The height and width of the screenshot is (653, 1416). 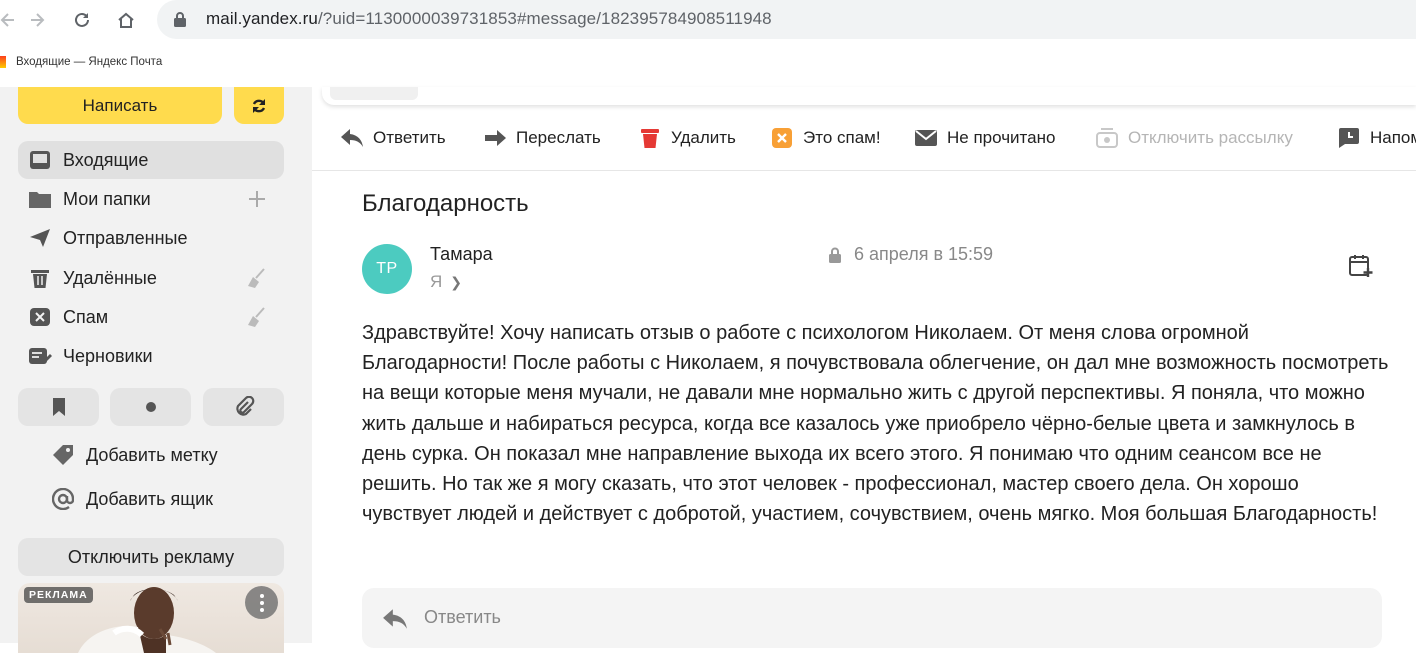 I want to click on unsubscribe-label: Отключить рассылку, so click(x=1210, y=137).